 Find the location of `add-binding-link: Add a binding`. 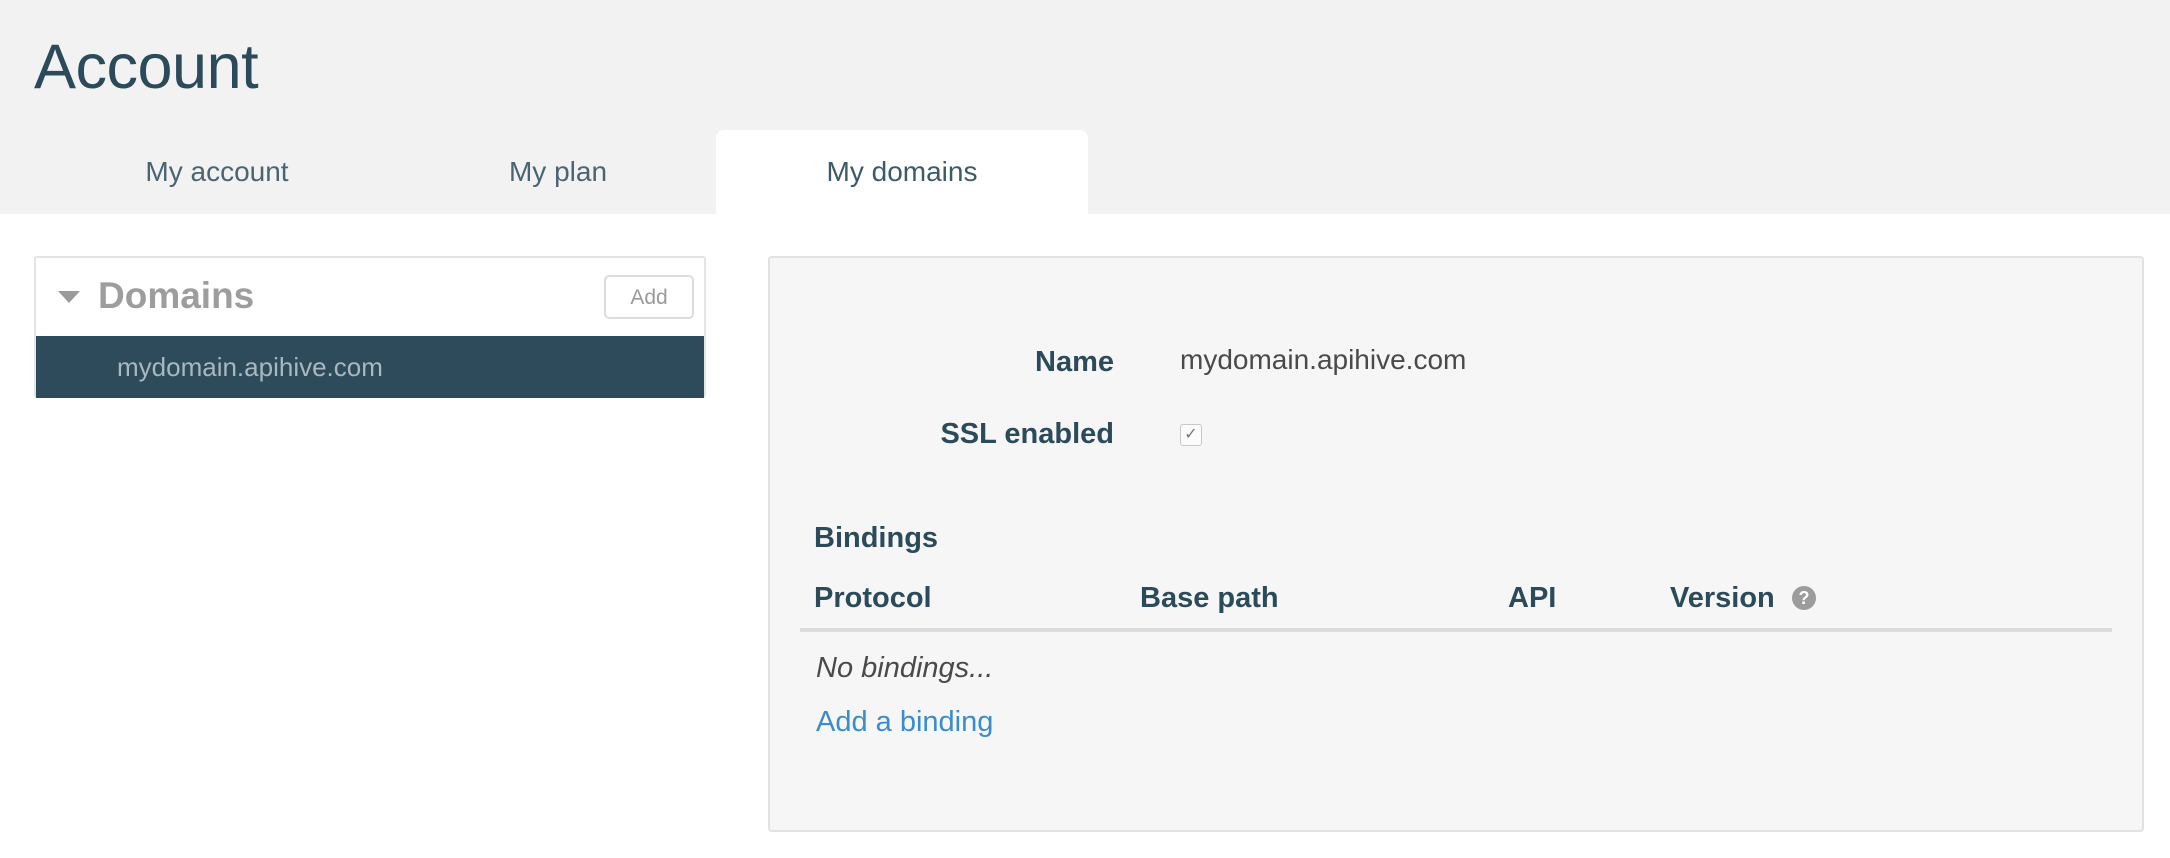

add-binding-link: Add a binding is located at coordinates (904, 722).